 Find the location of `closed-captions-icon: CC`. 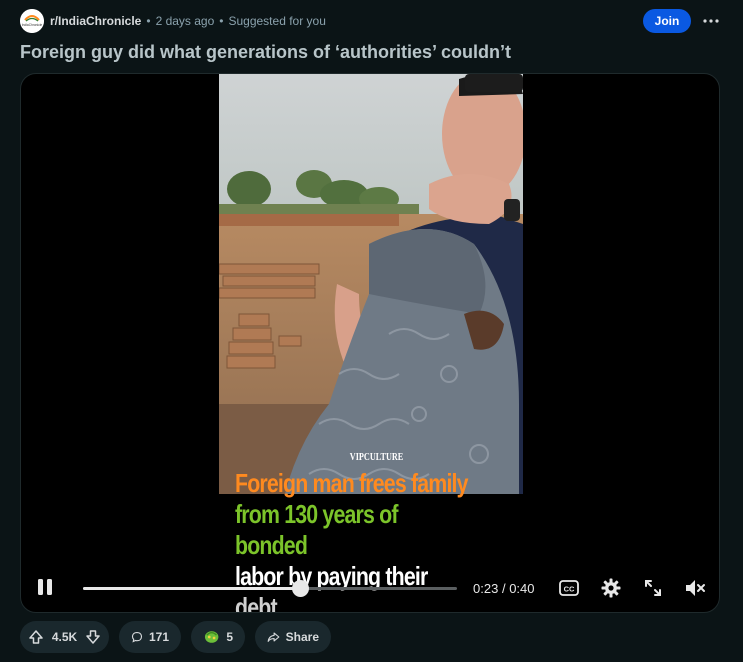

closed-captions-icon: CC is located at coordinates (569, 588).